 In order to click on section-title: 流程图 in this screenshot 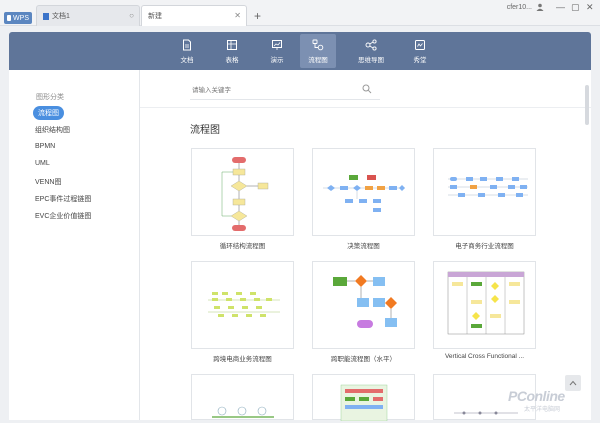, I will do `click(205, 130)`.